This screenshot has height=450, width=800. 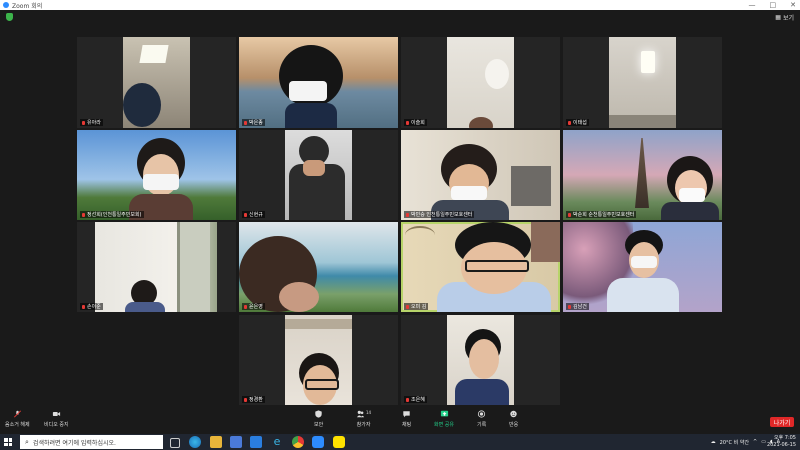 What do you see at coordinates (439, 214) in the screenshot?
I see `participant-name-label: 박민승 인천통일주민보호센터` at bounding box center [439, 214].